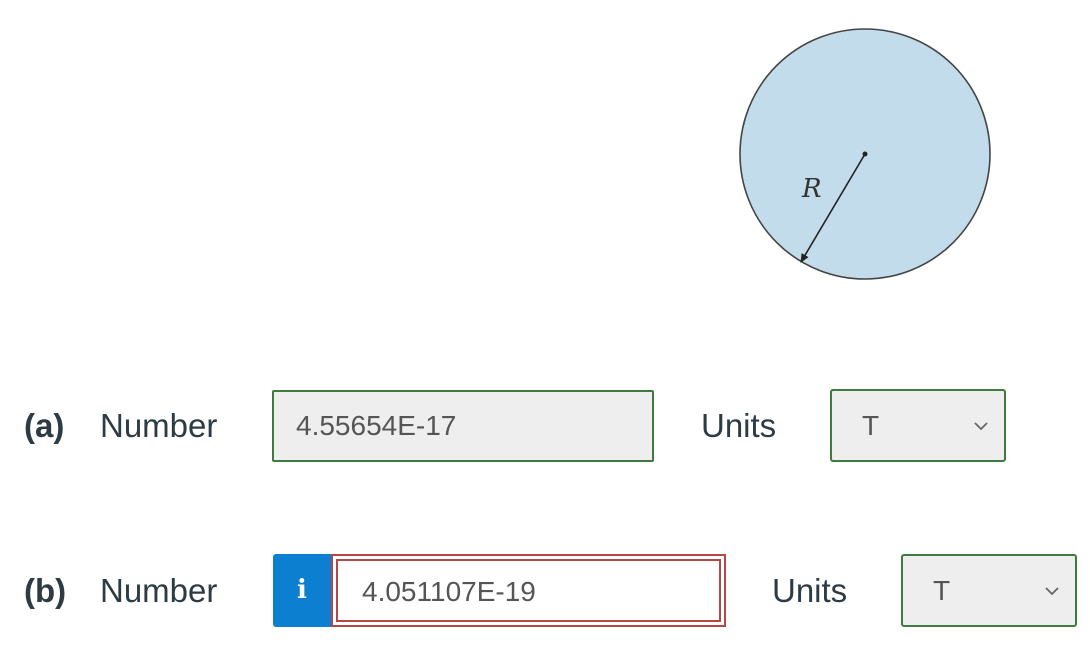 The width and height of the screenshot is (1090, 652). Describe the element at coordinates (871, 425) in the screenshot. I see `part-a-units-value: T` at that location.